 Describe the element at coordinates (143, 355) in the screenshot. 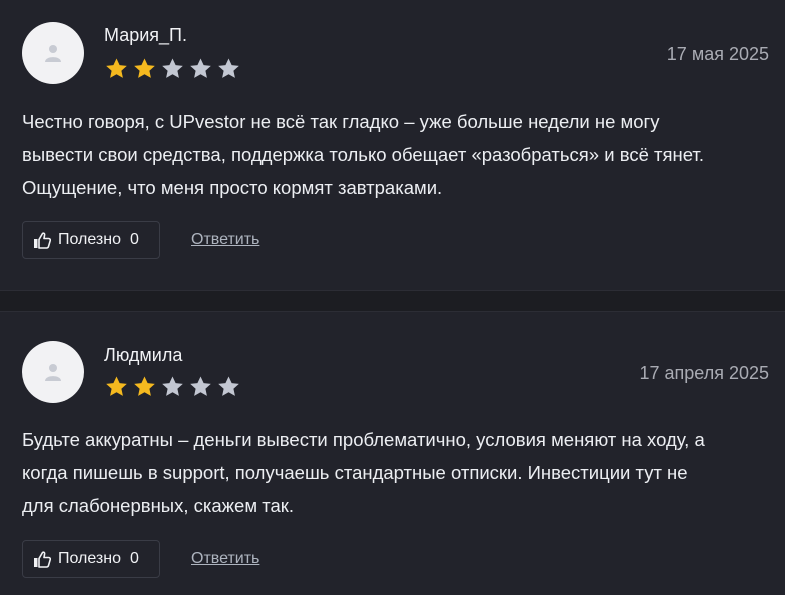

I see `review-author: Людмила` at that location.